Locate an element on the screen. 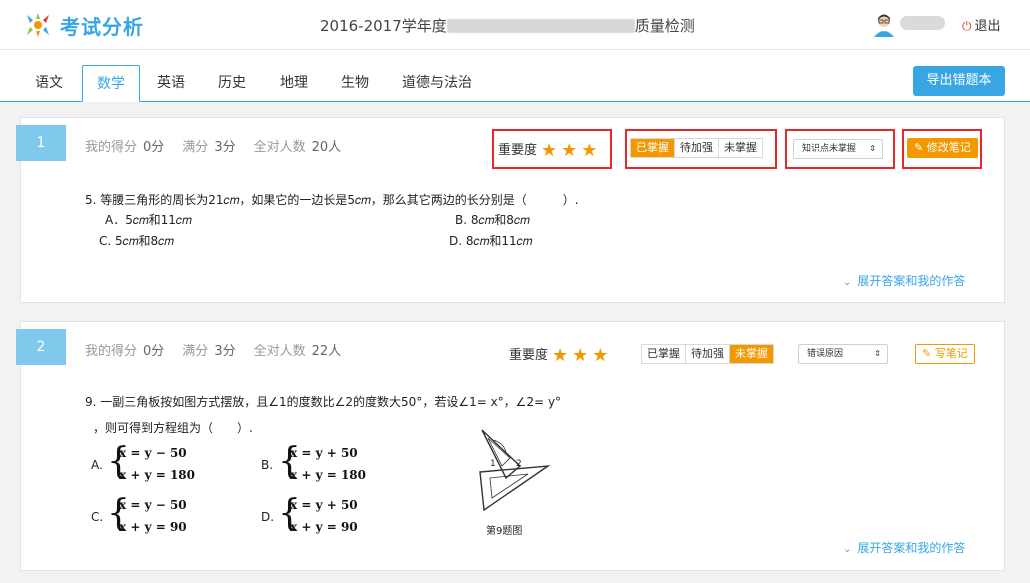 Image resolution: width=1030 pixels, height=583 pixels. tab-morality-law: 道德与法治 is located at coordinates (437, 83).